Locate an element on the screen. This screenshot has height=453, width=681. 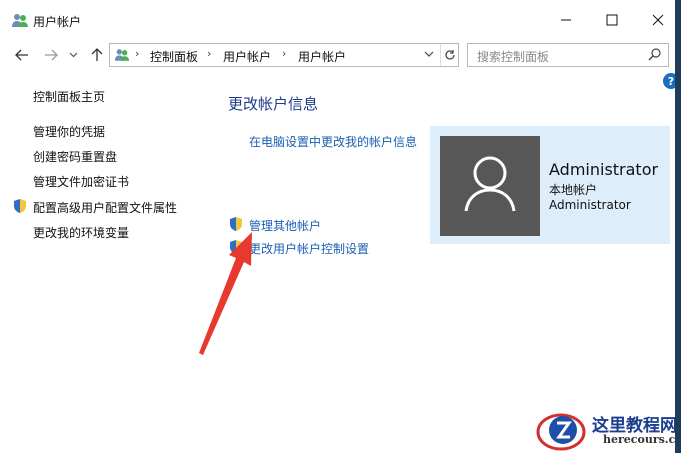
desktop-edge is located at coordinates (678, 226).